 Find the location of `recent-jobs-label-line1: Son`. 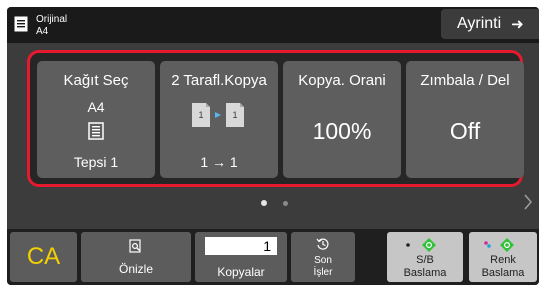

recent-jobs-label-line1: Son is located at coordinates (323, 260).